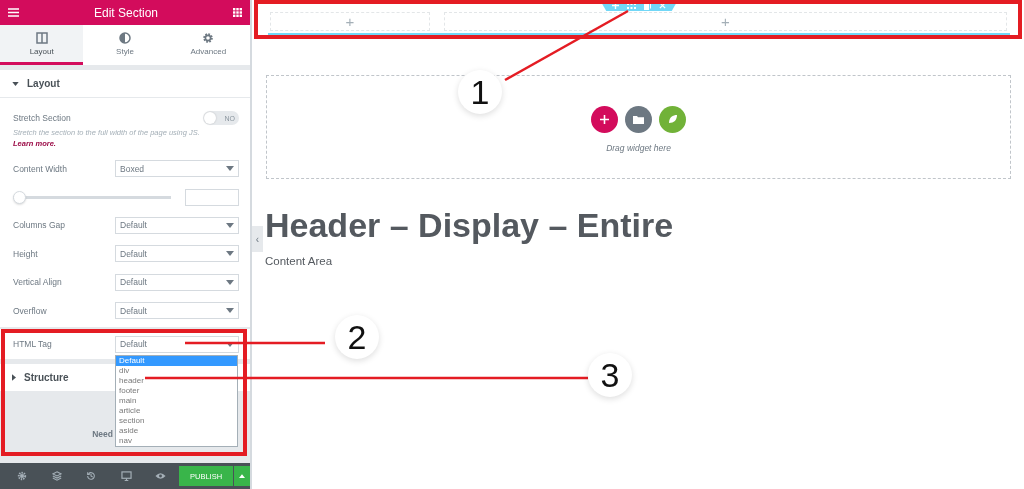 Image resolution: width=1024 pixels, height=489 pixels. I want to click on panel-title: Edit Section, so click(125, 12).